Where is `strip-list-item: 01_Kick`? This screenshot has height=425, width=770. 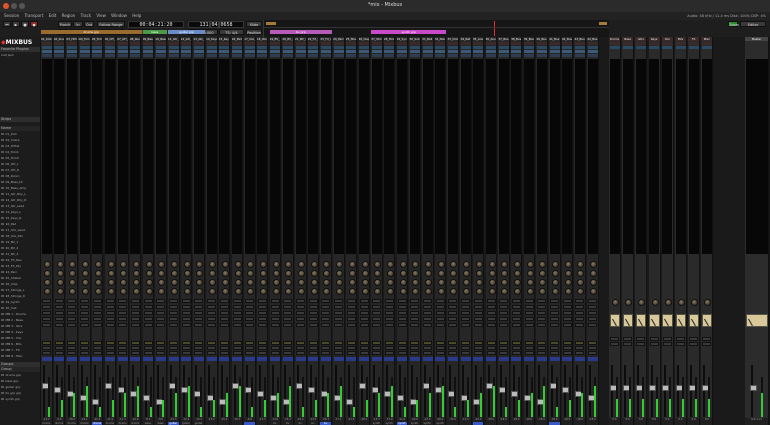 strip-list-item: 01_Kick is located at coordinates (20, 134).